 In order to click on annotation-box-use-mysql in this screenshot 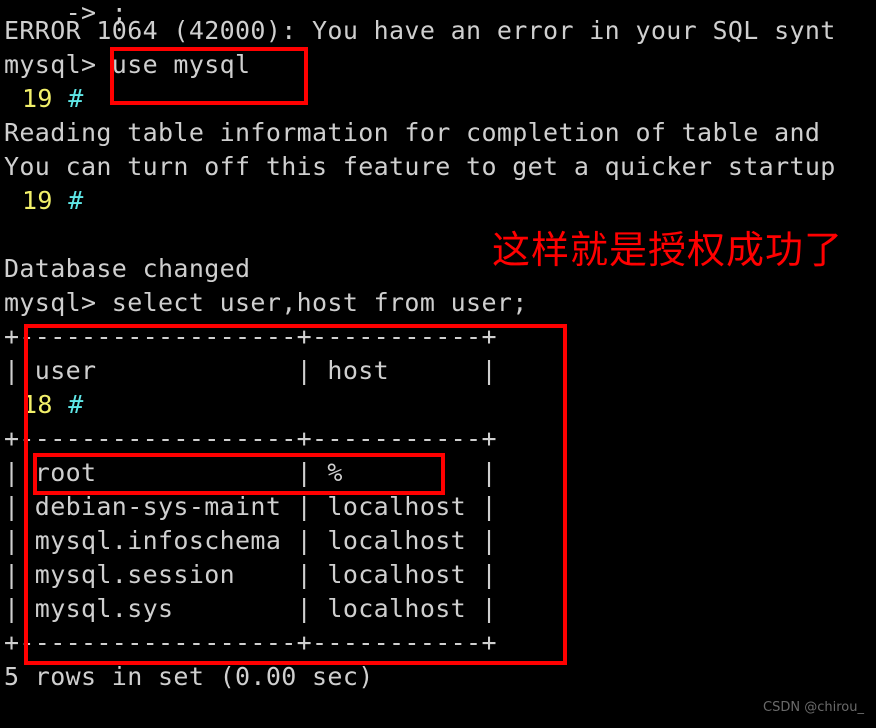, I will do `click(209, 76)`.